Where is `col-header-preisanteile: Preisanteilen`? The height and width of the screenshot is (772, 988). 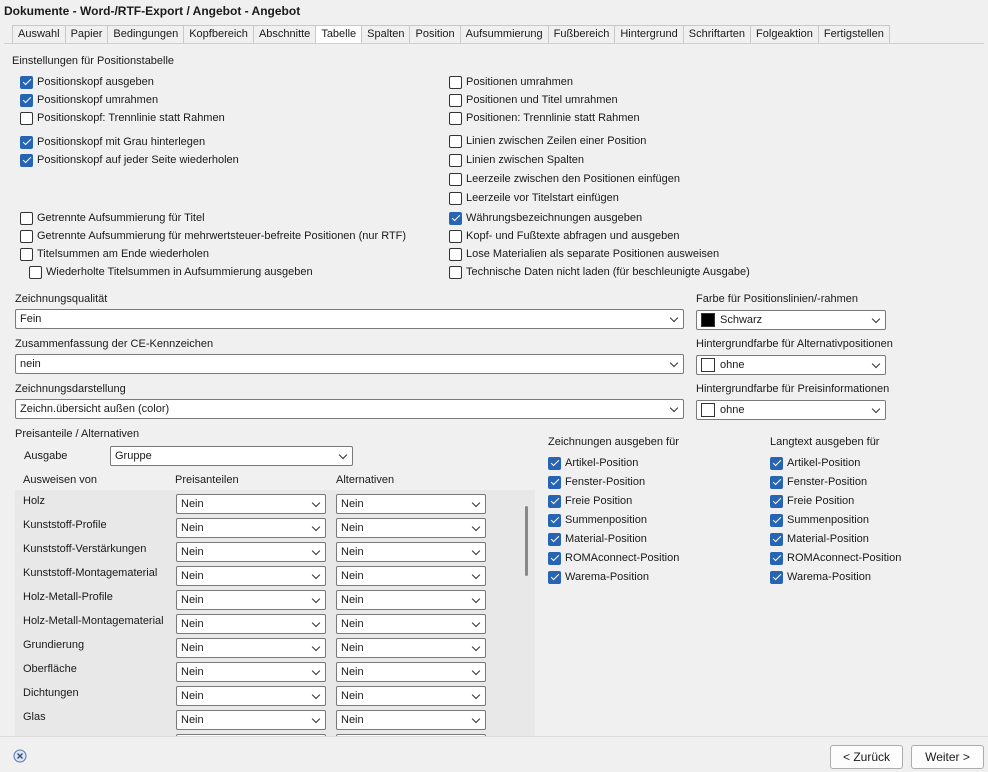 col-header-preisanteile: Preisanteilen is located at coordinates (207, 480).